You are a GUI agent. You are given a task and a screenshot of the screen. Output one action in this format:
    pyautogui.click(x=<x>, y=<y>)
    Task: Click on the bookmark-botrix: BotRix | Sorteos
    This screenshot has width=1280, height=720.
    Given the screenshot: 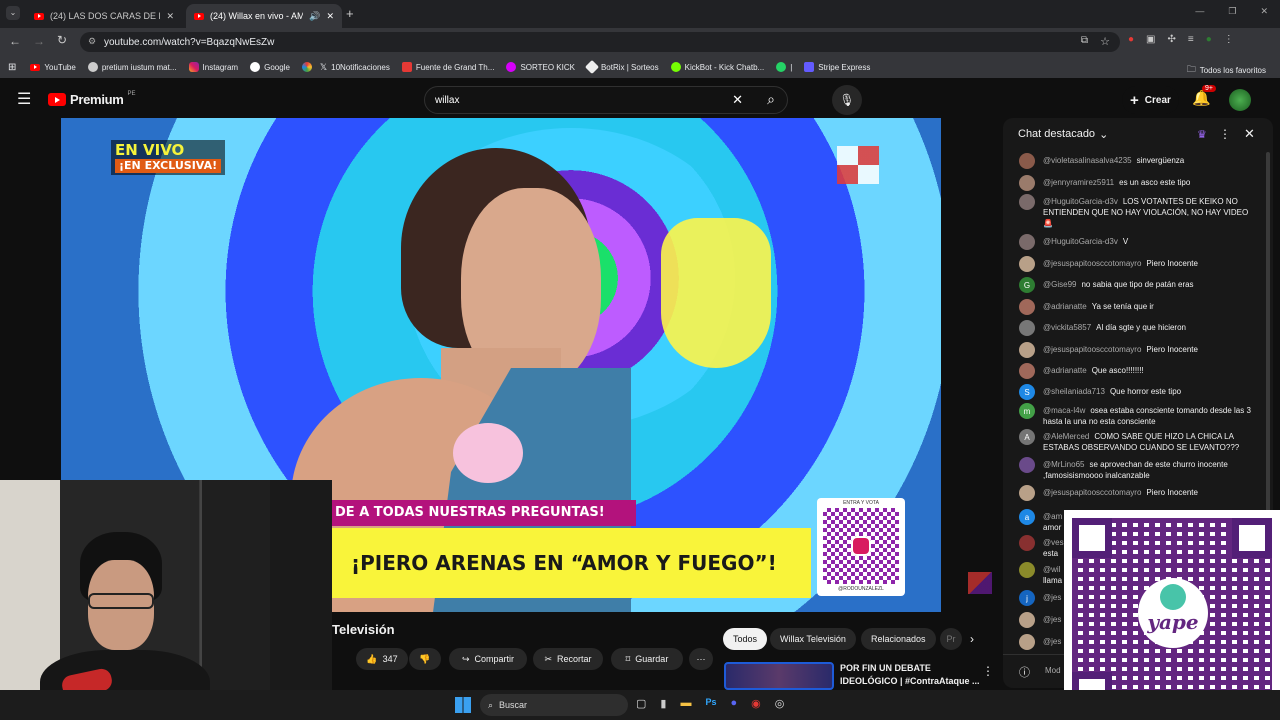 What is the action you would take?
    pyautogui.click(x=621, y=67)
    